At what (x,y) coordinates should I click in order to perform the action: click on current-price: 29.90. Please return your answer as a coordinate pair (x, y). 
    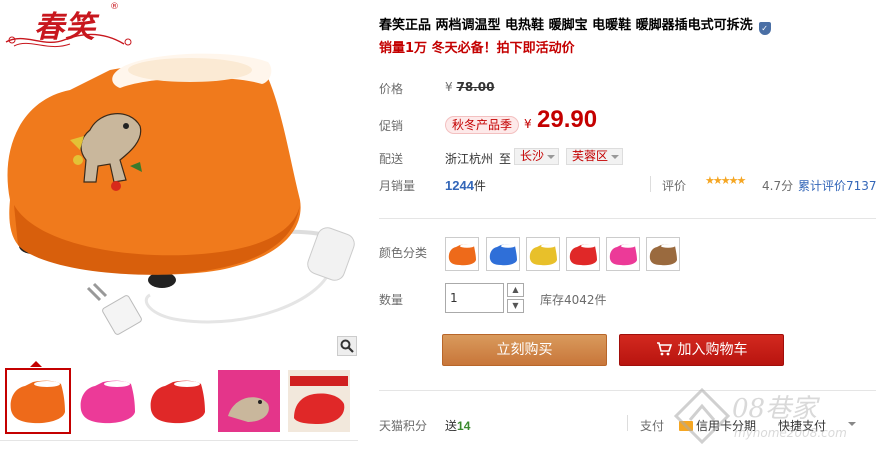
    Looking at the image, I should click on (567, 119).